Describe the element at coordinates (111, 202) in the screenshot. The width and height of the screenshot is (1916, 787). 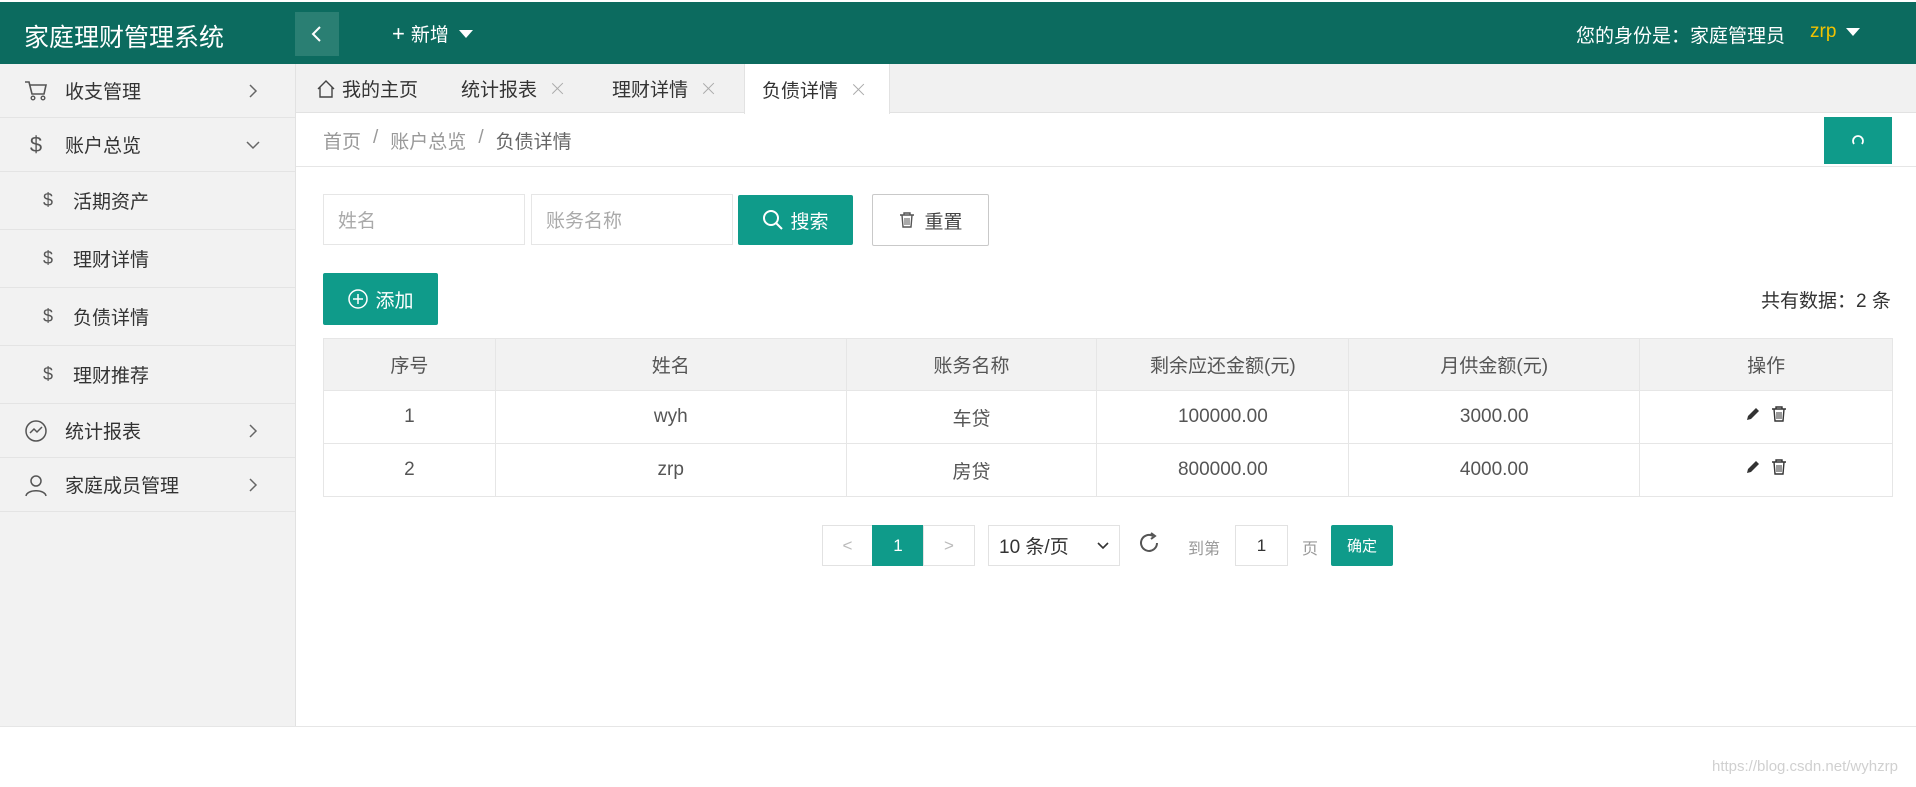
I see `sidebar-item-label: 活期资产` at that location.